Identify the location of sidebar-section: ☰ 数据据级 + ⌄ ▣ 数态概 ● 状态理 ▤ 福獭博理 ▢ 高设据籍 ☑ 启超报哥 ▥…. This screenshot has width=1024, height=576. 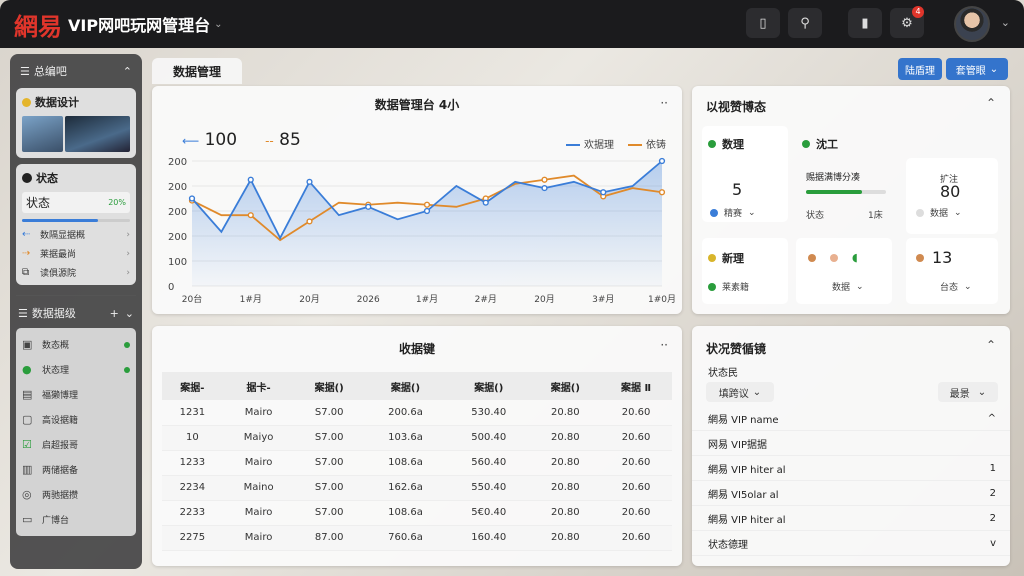
(76, 415).